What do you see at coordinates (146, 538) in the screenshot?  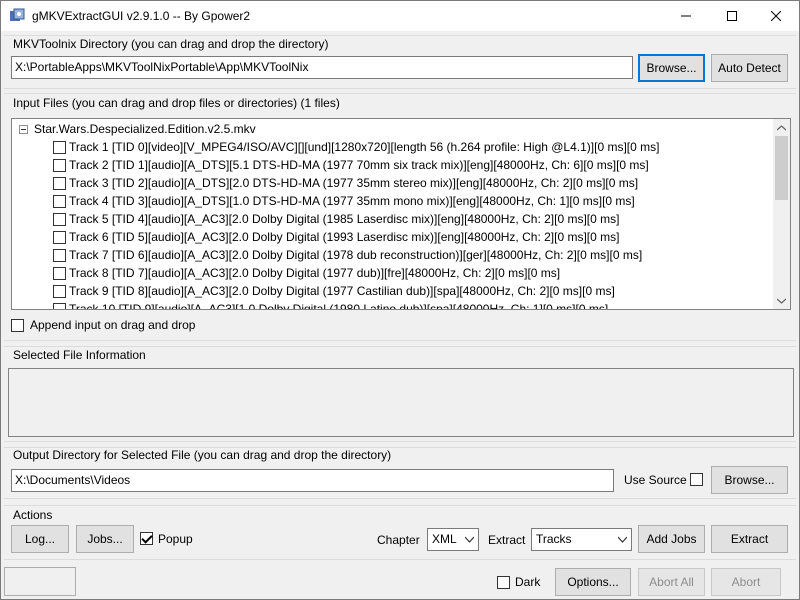 I see `popup-checkbox` at bounding box center [146, 538].